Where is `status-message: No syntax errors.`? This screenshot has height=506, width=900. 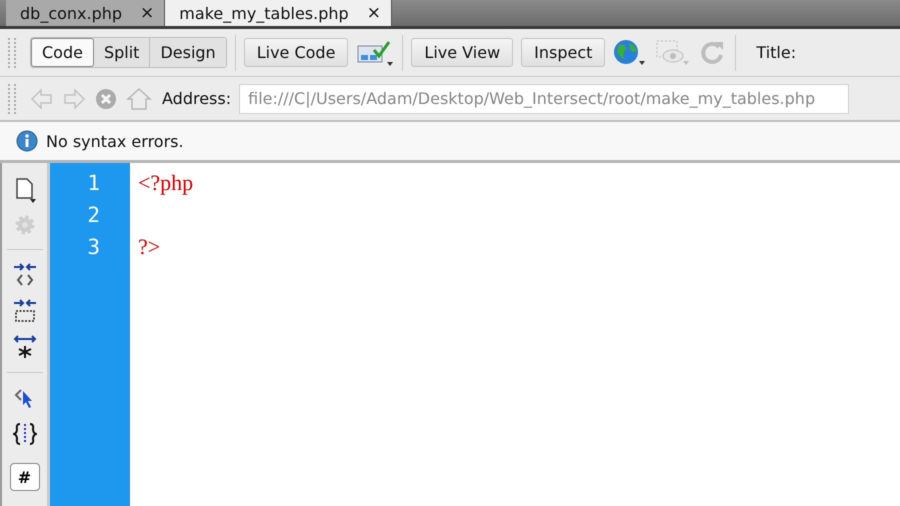
status-message: No syntax errors. is located at coordinates (115, 141).